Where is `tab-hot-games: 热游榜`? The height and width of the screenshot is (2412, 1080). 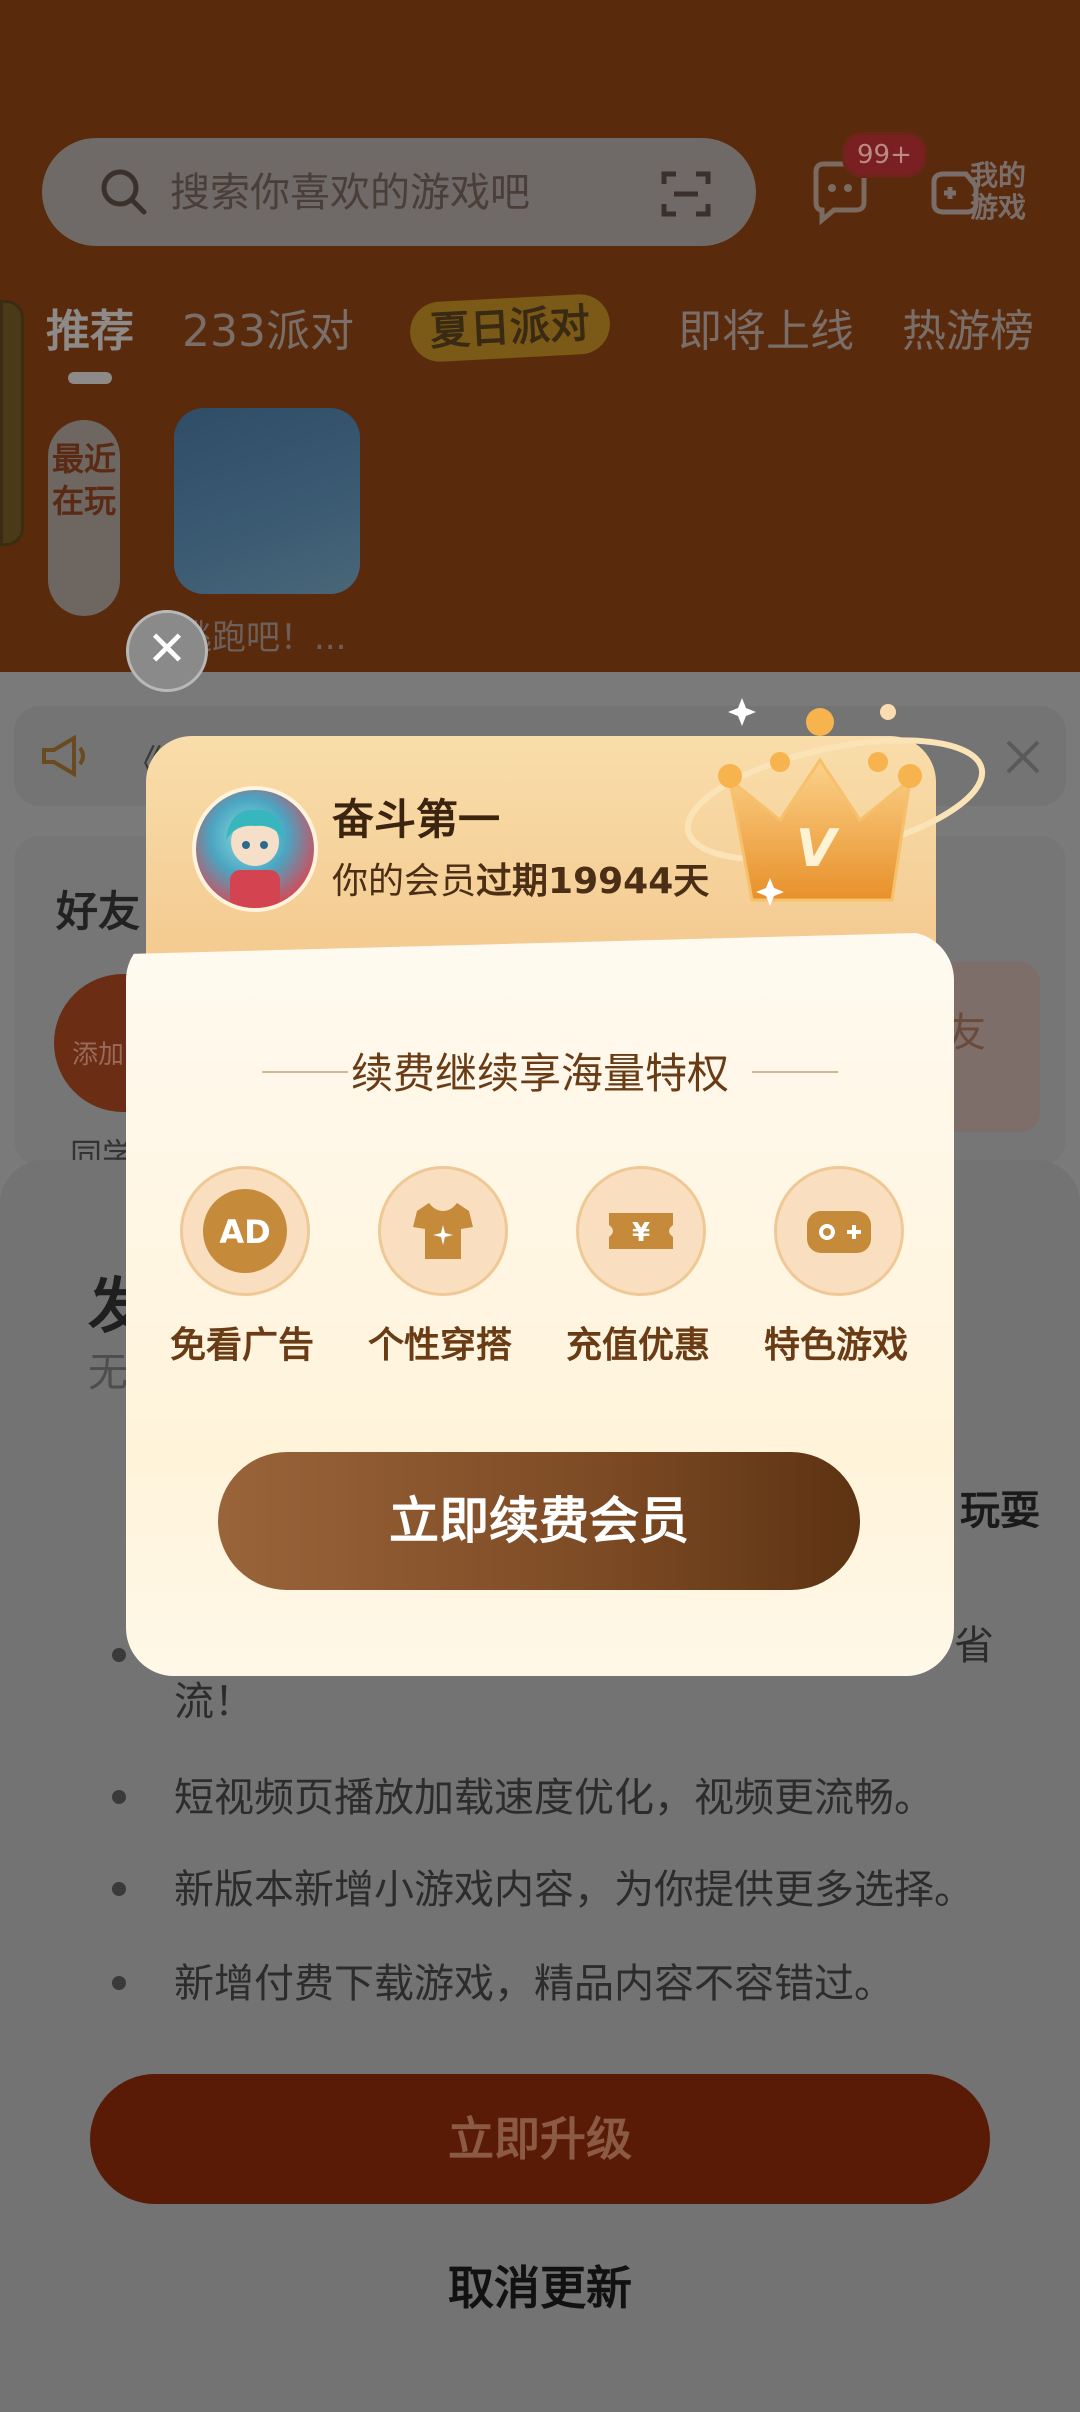
tab-hot-games: 热游榜 is located at coordinates (968, 332).